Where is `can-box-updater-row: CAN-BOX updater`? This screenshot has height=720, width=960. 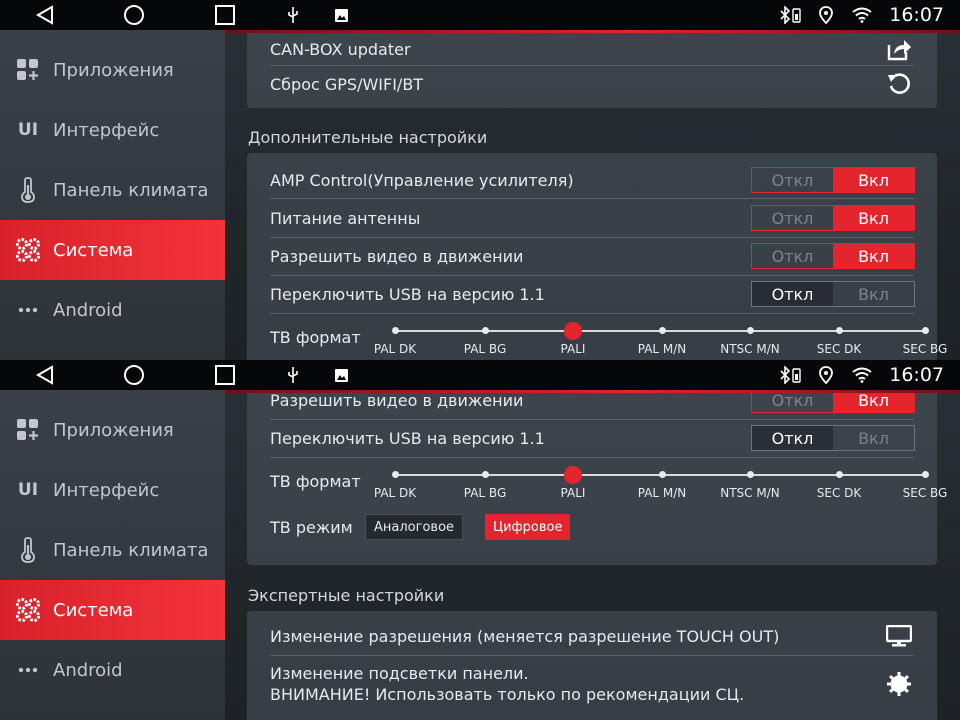 can-box-updater-row: CAN-BOX updater is located at coordinates (592, 49).